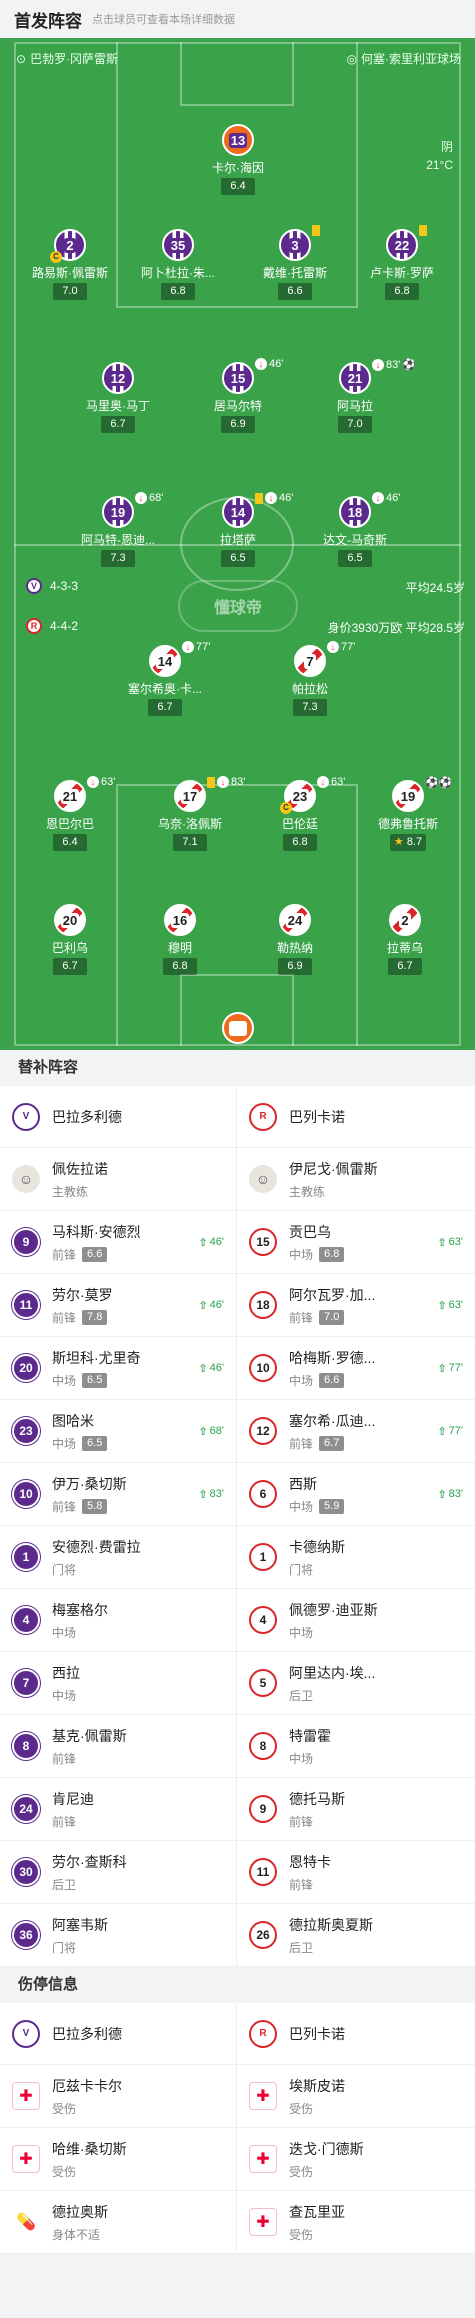  What do you see at coordinates (165, 678) in the screenshot?
I see `away-player-0: 14 ↓ 77' 塞尔希奥·卡... 6.7` at bounding box center [165, 678].